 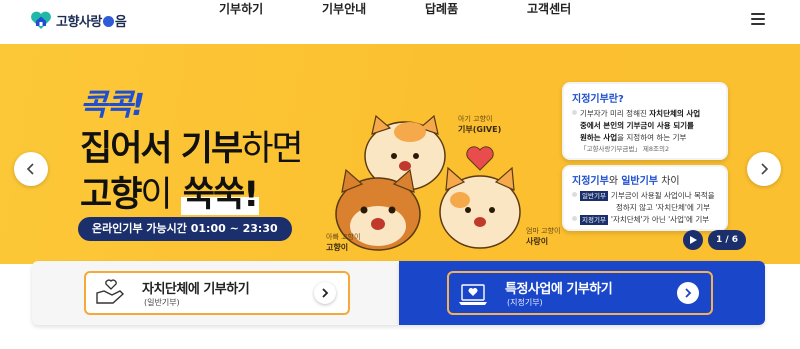 What do you see at coordinates (660, 219) in the screenshot?
I see `card2-row2-text: '자치단체'가 아닌 '사업'에 기부` at bounding box center [660, 219].